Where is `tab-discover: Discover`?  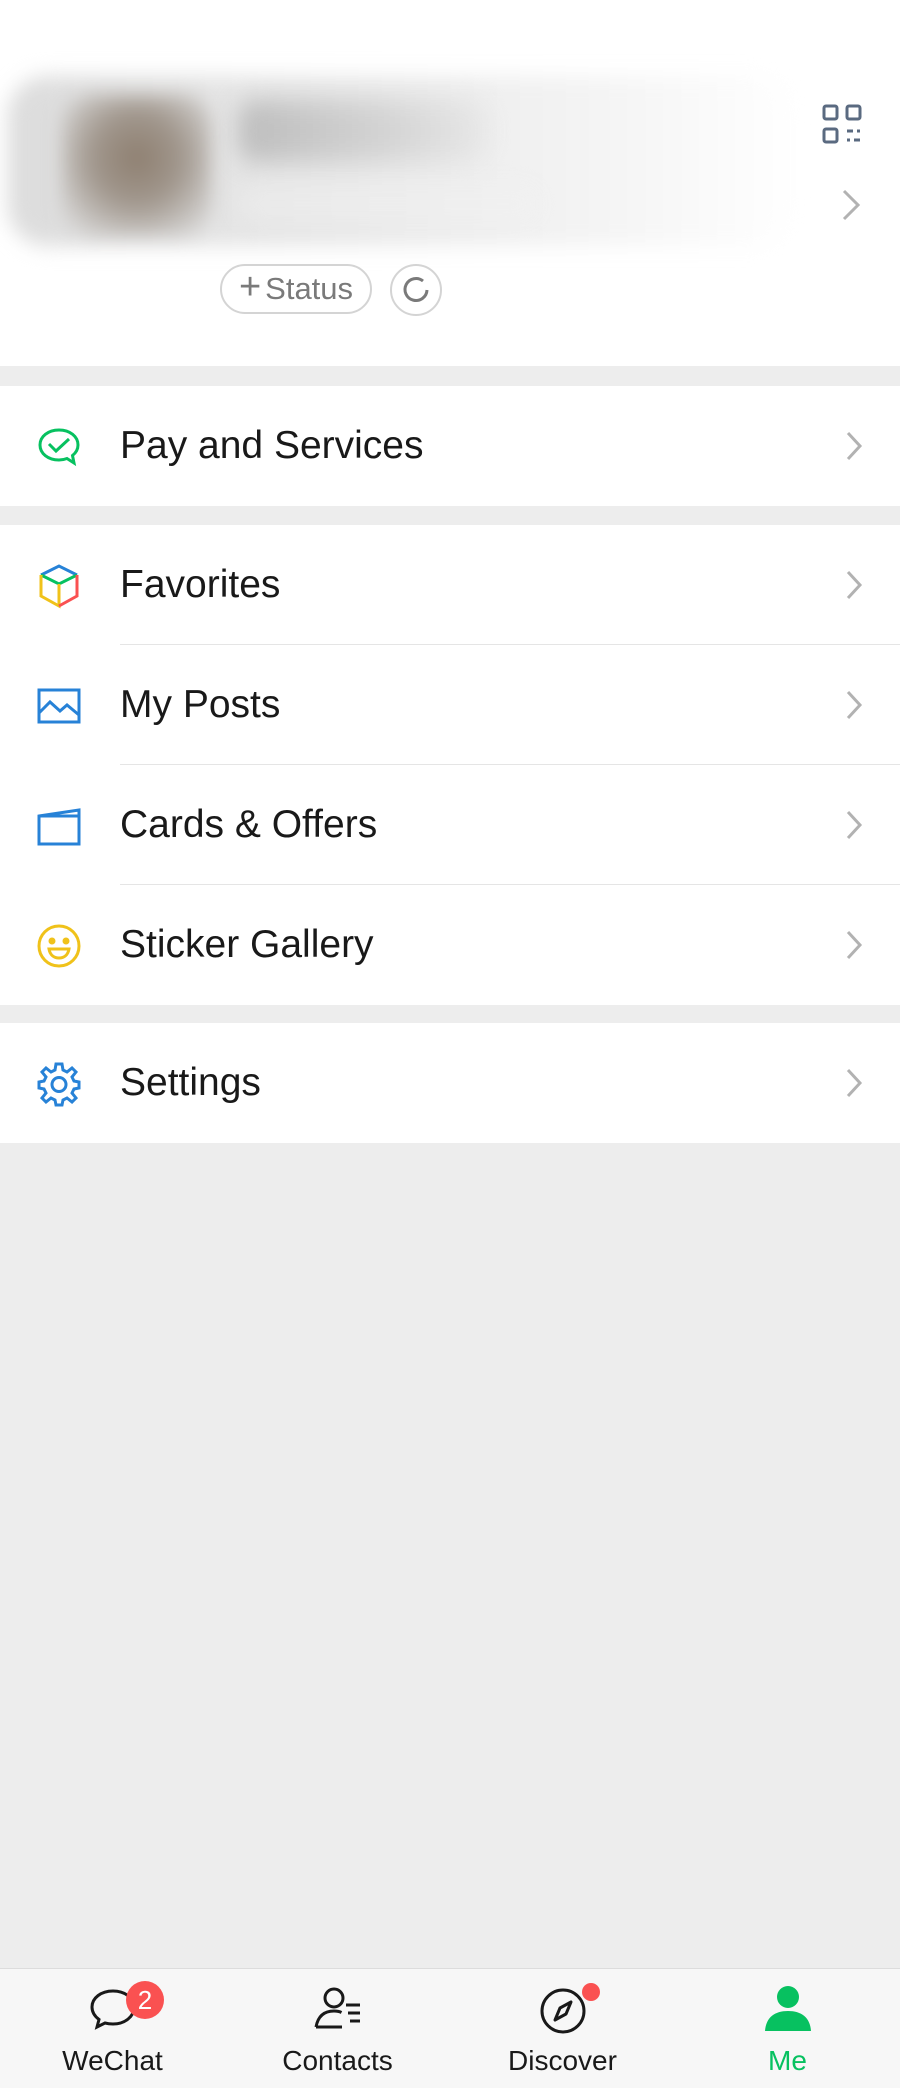
tab-discover: Discover is located at coordinates (562, 2028).